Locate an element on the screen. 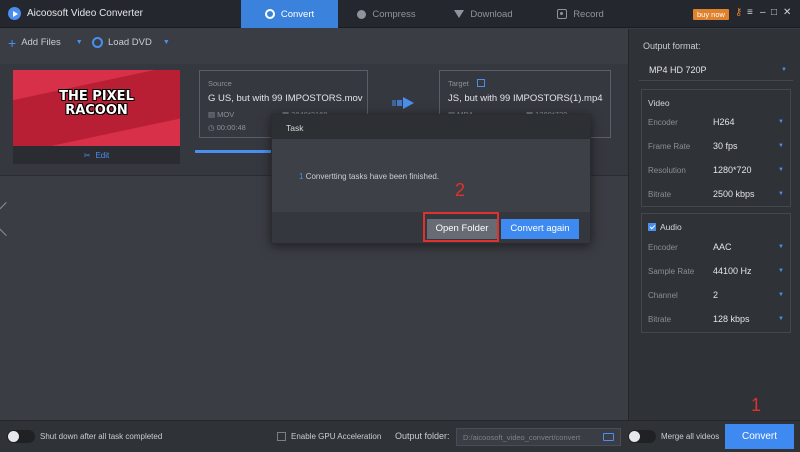 This screenshot has width=800, height=452. minimize-icon: – is located at coordinates (763, 12).